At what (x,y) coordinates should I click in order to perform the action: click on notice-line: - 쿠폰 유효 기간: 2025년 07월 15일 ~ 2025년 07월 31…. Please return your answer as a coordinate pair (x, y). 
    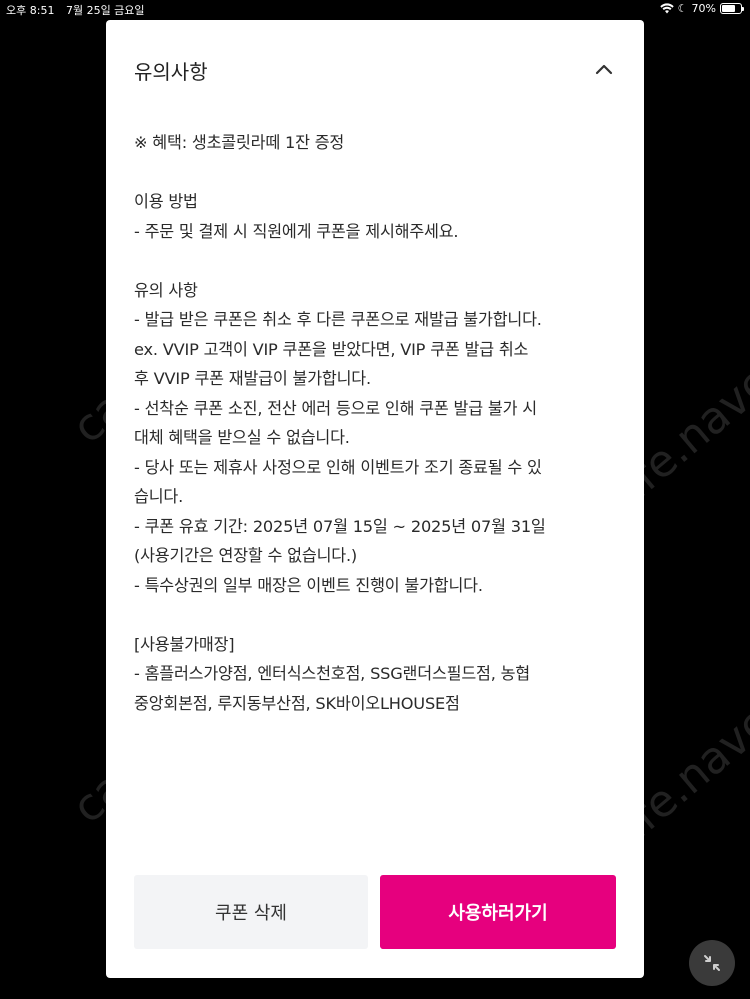
    Looking at the image, I should click on (340, 526).